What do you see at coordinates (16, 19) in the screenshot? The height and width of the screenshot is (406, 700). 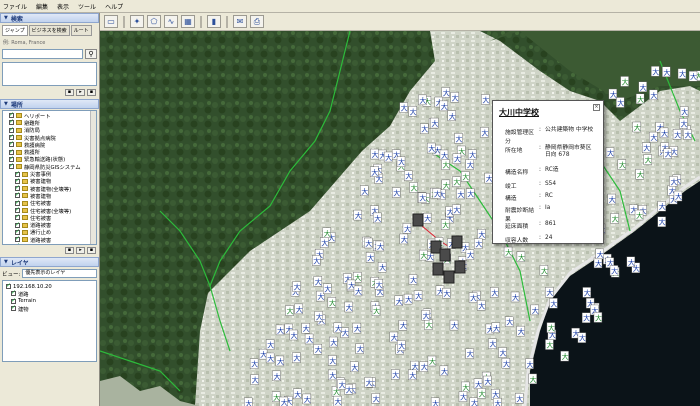 I see `search-panel-title: 検索` at bounding box center [16, 19].